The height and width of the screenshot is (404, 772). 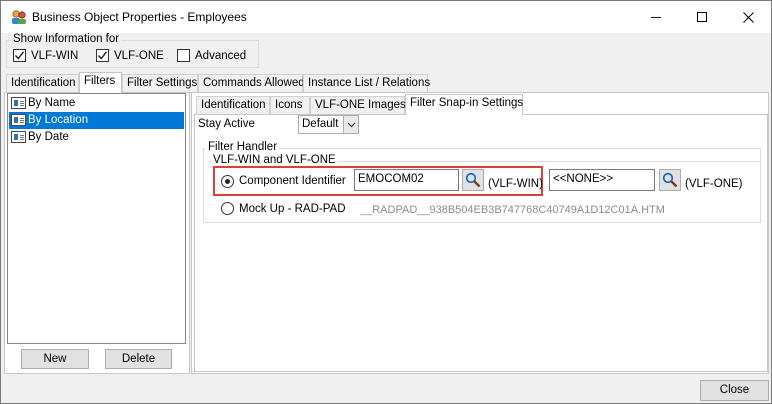 What do you see at coordinates (734, 390) in the screenshot?
I see `close-button: Close` at bounding box center [734, 390].